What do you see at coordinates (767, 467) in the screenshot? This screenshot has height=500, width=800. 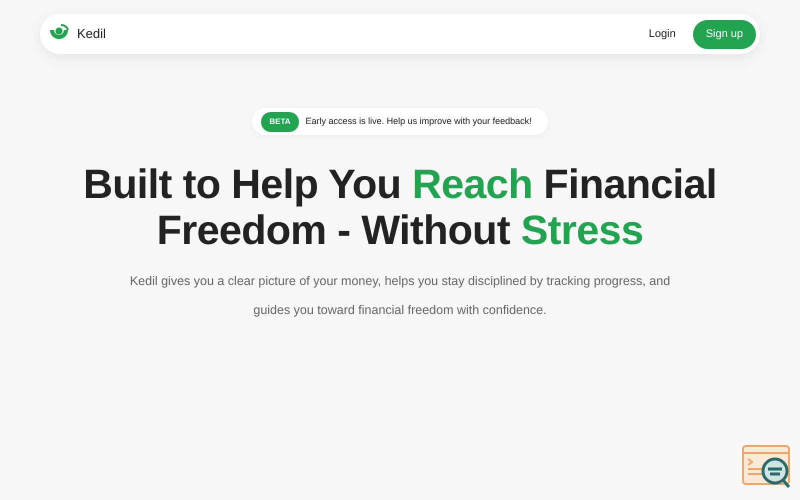 I see `search-document-icon` at bounding box center [767, 467].